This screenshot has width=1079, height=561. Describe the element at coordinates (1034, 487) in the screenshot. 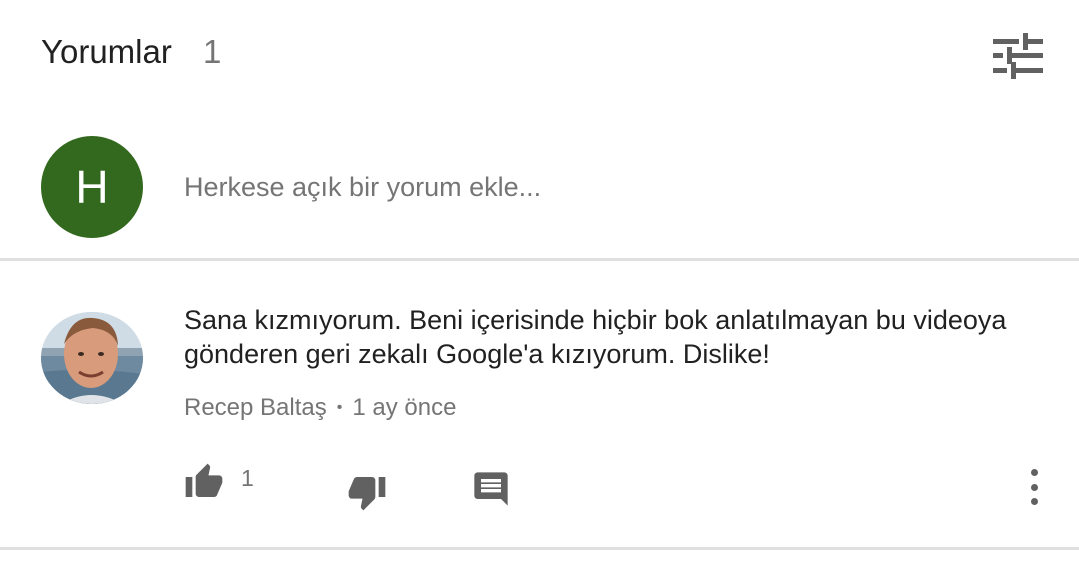

I see `more-options-button` at that location.